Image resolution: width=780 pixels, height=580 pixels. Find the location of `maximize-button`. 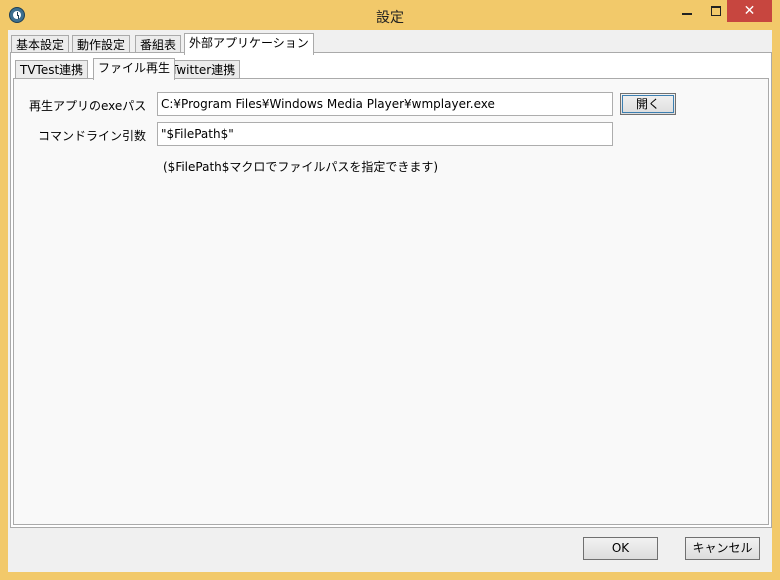

maximize-button is located at coordinates (716, 11).